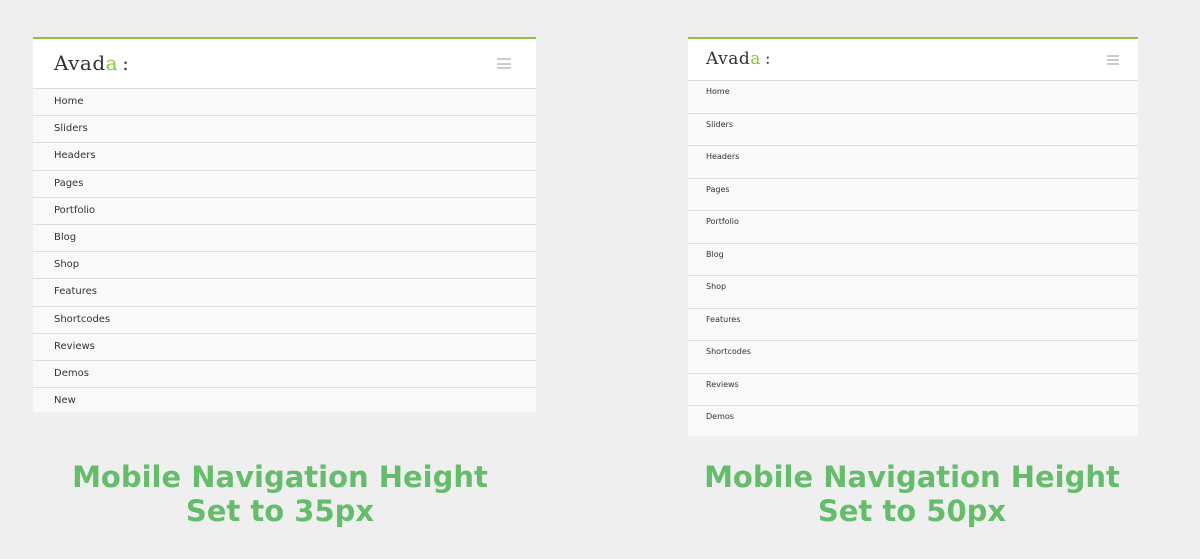  What do you see at coordinates (284, 400) in the screenshot?
I see `nav-item-new: New` at bounding box center [284, 400].